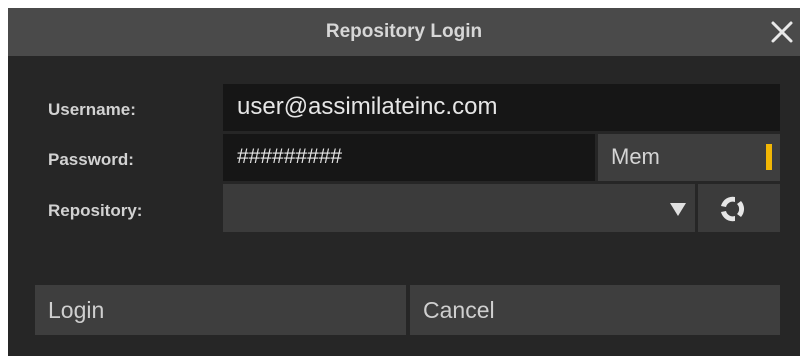 This screenshot has height=356, width=800. Describe the element at coordinates (595, 310) in the screenshot. I see `cancel-button: Cancel` at that location.